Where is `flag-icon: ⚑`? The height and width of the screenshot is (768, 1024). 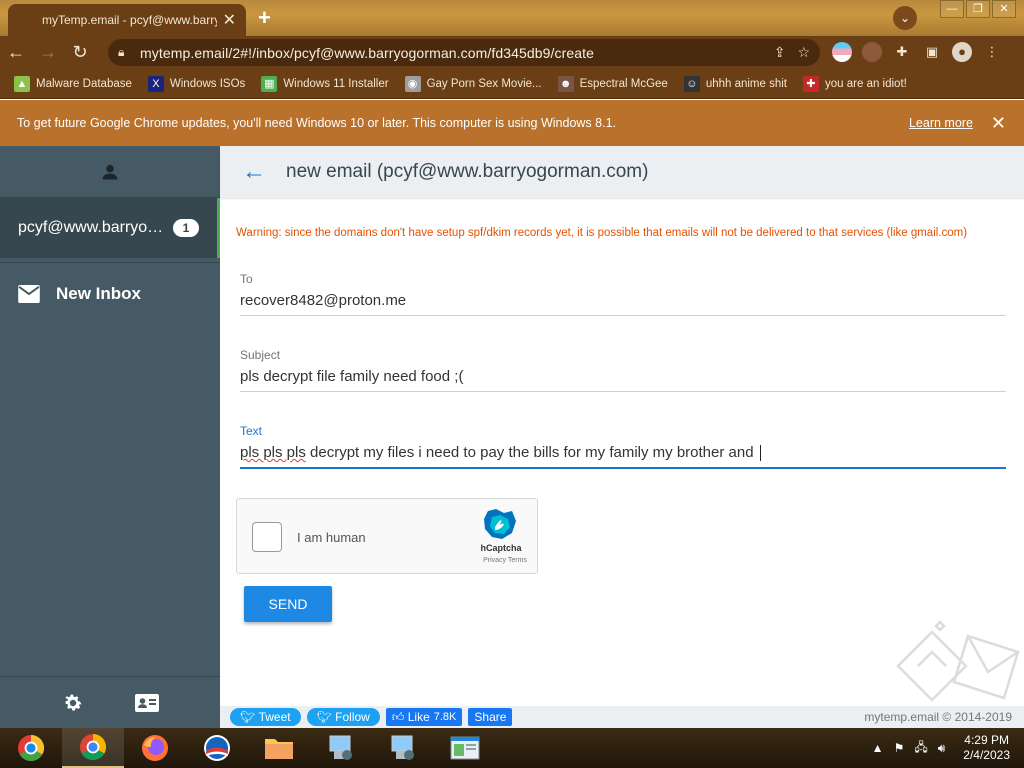 flag-icon: ⚑ is located at coordinates (899, 748).